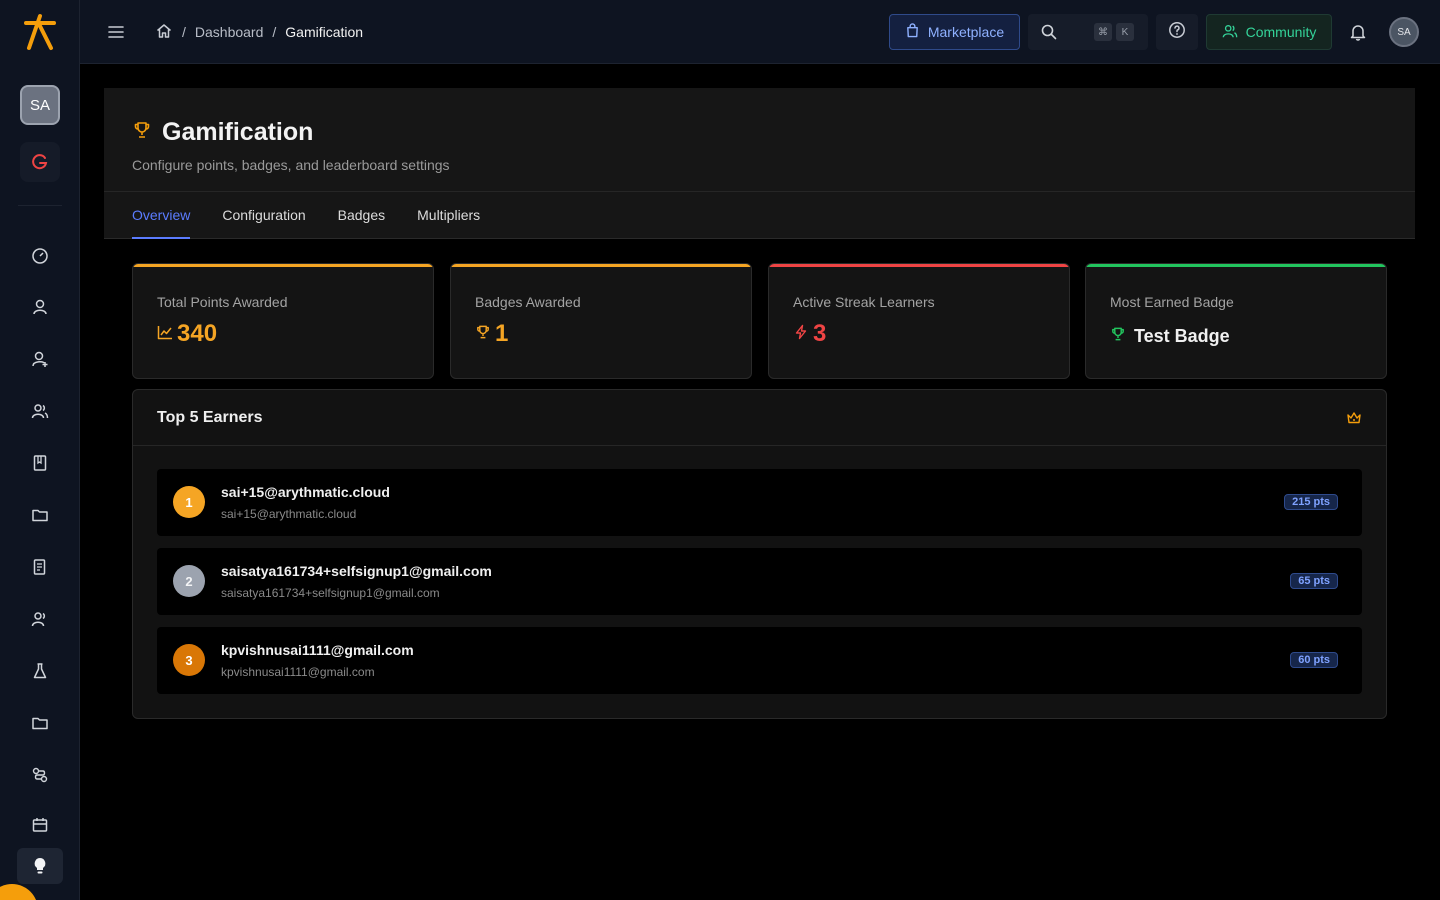  I want to click on stat-card-badges-awarded: Badges Awarded 1, so click(601, 321).